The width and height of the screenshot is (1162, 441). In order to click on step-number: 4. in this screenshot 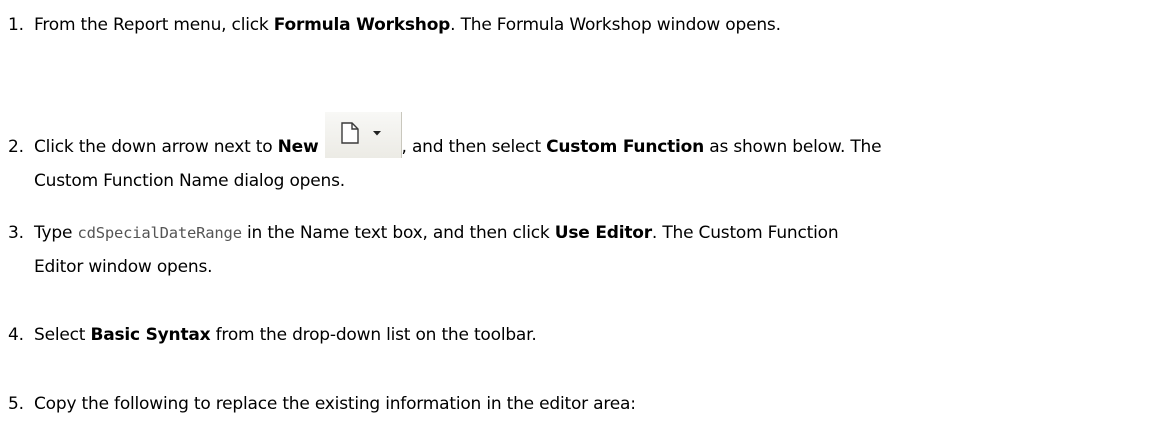, I will do `click(16, 335)`.